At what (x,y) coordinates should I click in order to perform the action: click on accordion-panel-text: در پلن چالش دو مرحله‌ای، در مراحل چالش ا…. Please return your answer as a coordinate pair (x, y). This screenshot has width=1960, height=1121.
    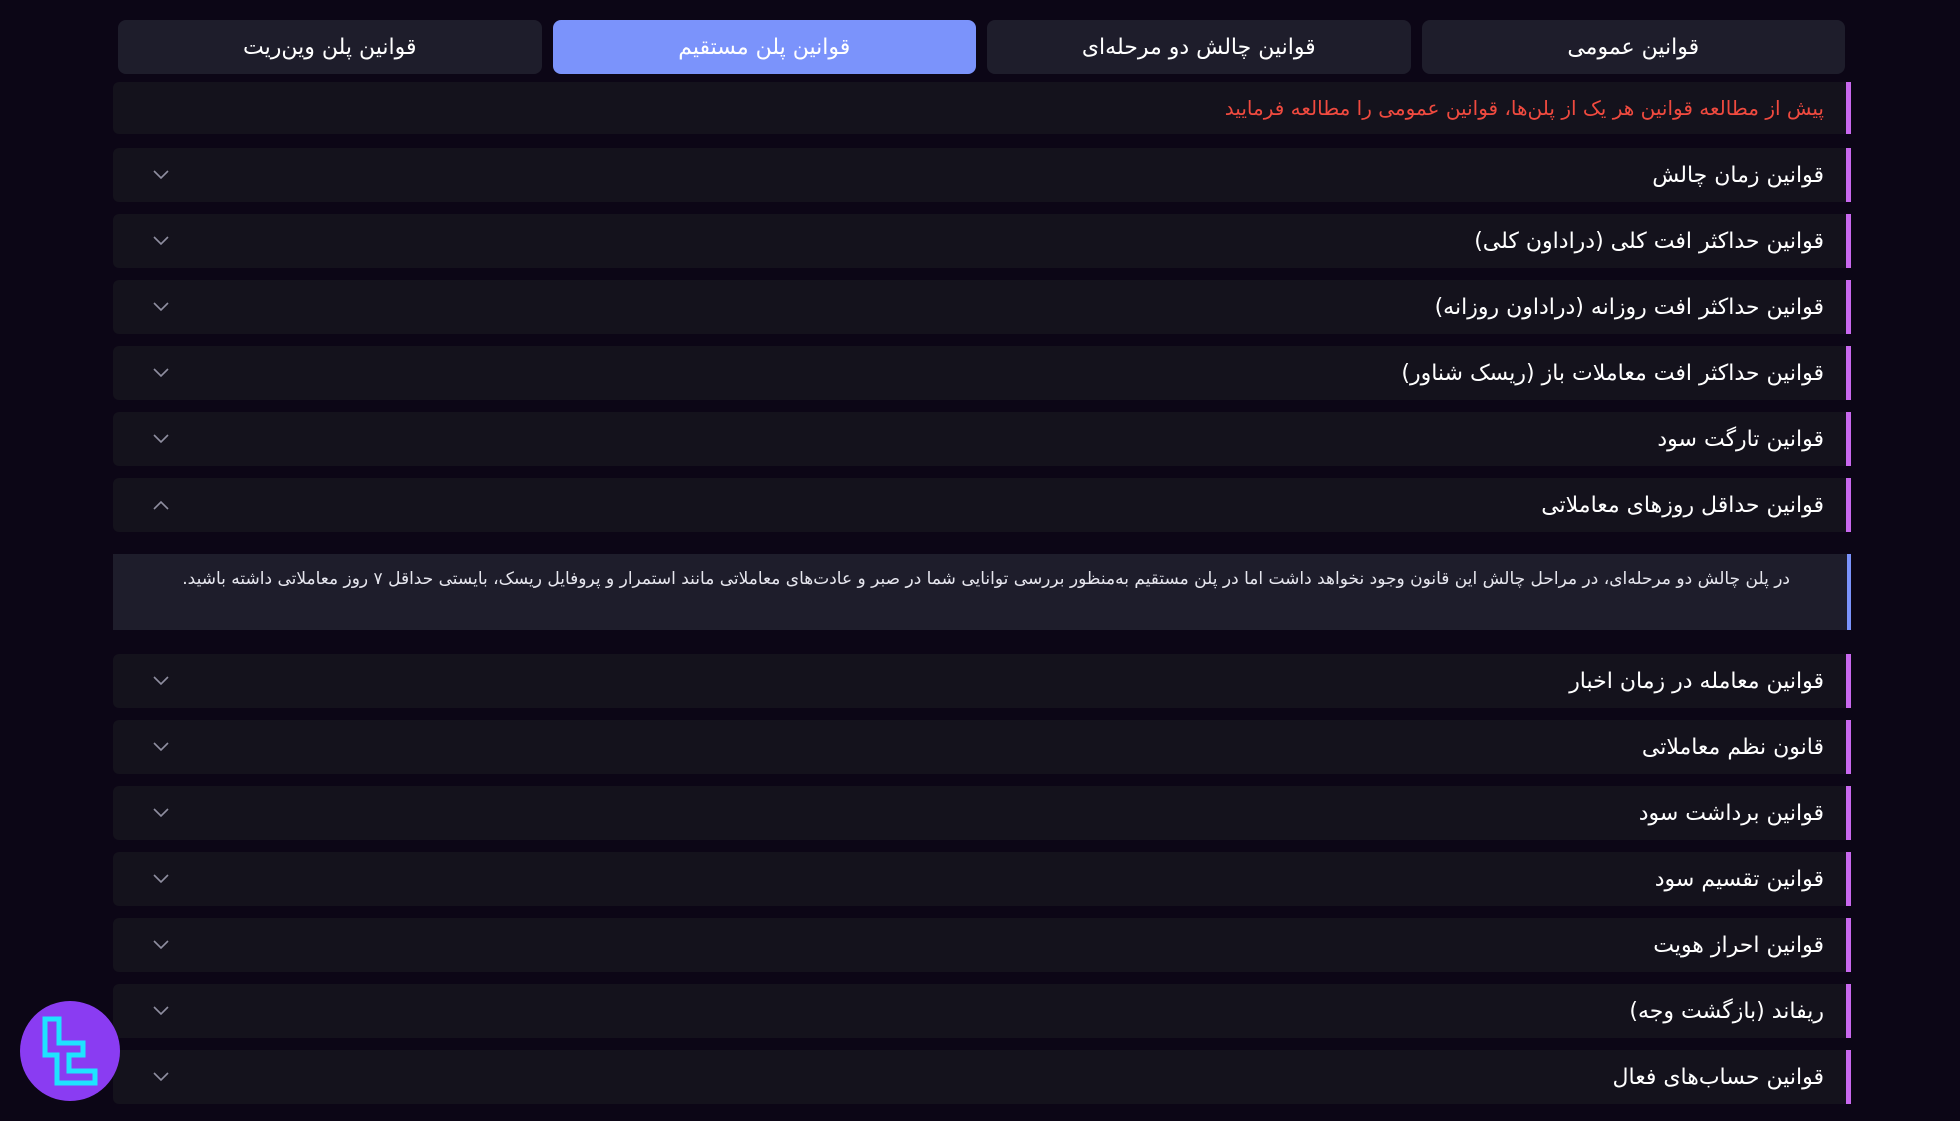
    Looking at the image, I should click on (986, 579).